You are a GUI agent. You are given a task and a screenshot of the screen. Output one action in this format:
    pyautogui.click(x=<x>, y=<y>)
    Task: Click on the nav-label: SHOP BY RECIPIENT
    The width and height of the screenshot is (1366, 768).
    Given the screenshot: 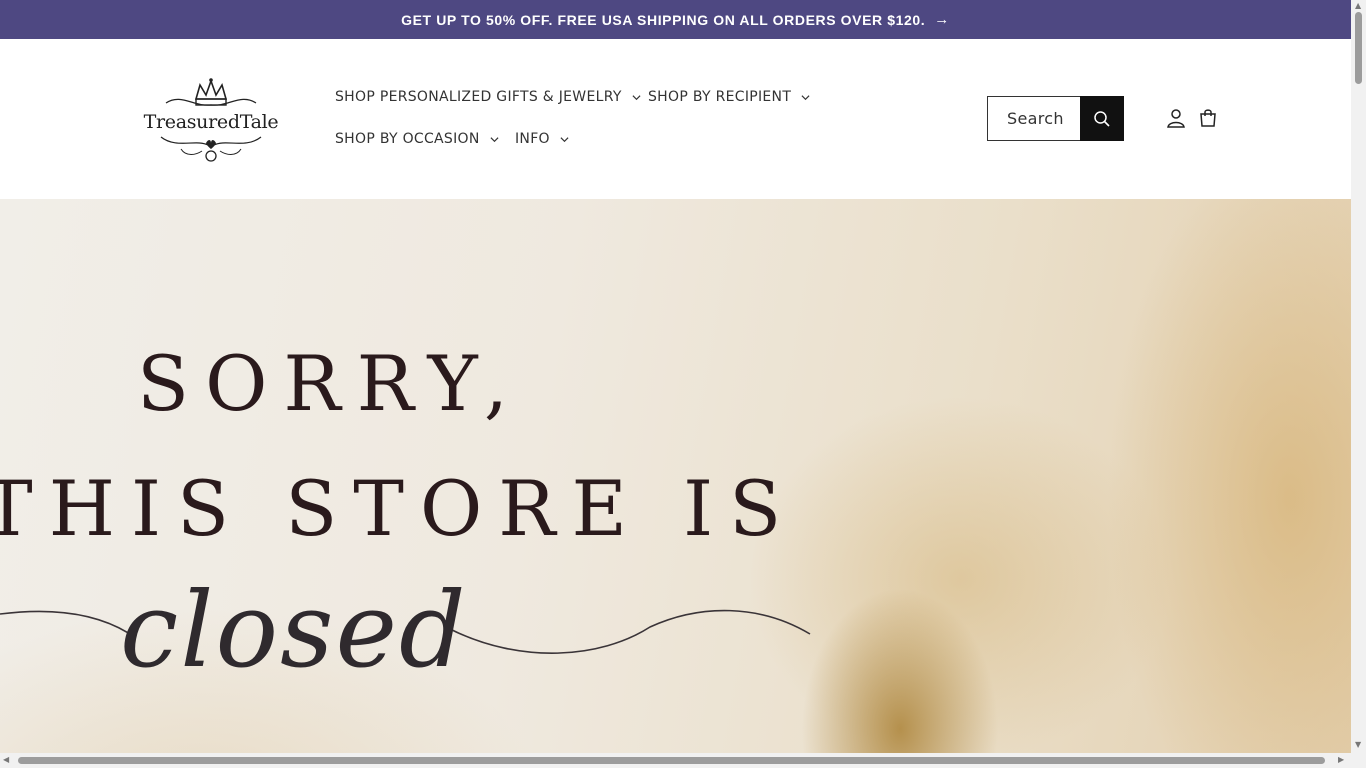 What is the action you would take?
    pyautogui.click(x=719, y=97)
    